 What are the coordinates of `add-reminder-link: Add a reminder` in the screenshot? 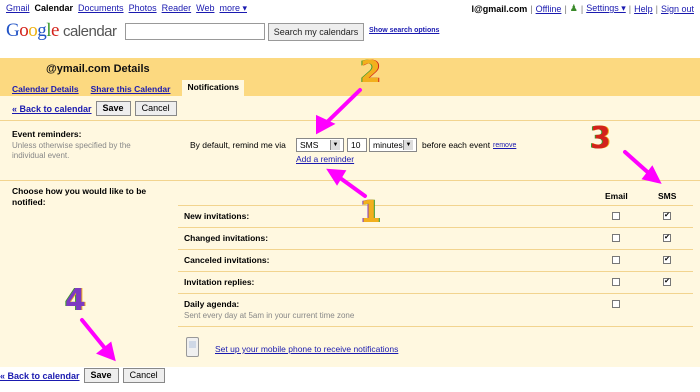 It's located at (325, 159).